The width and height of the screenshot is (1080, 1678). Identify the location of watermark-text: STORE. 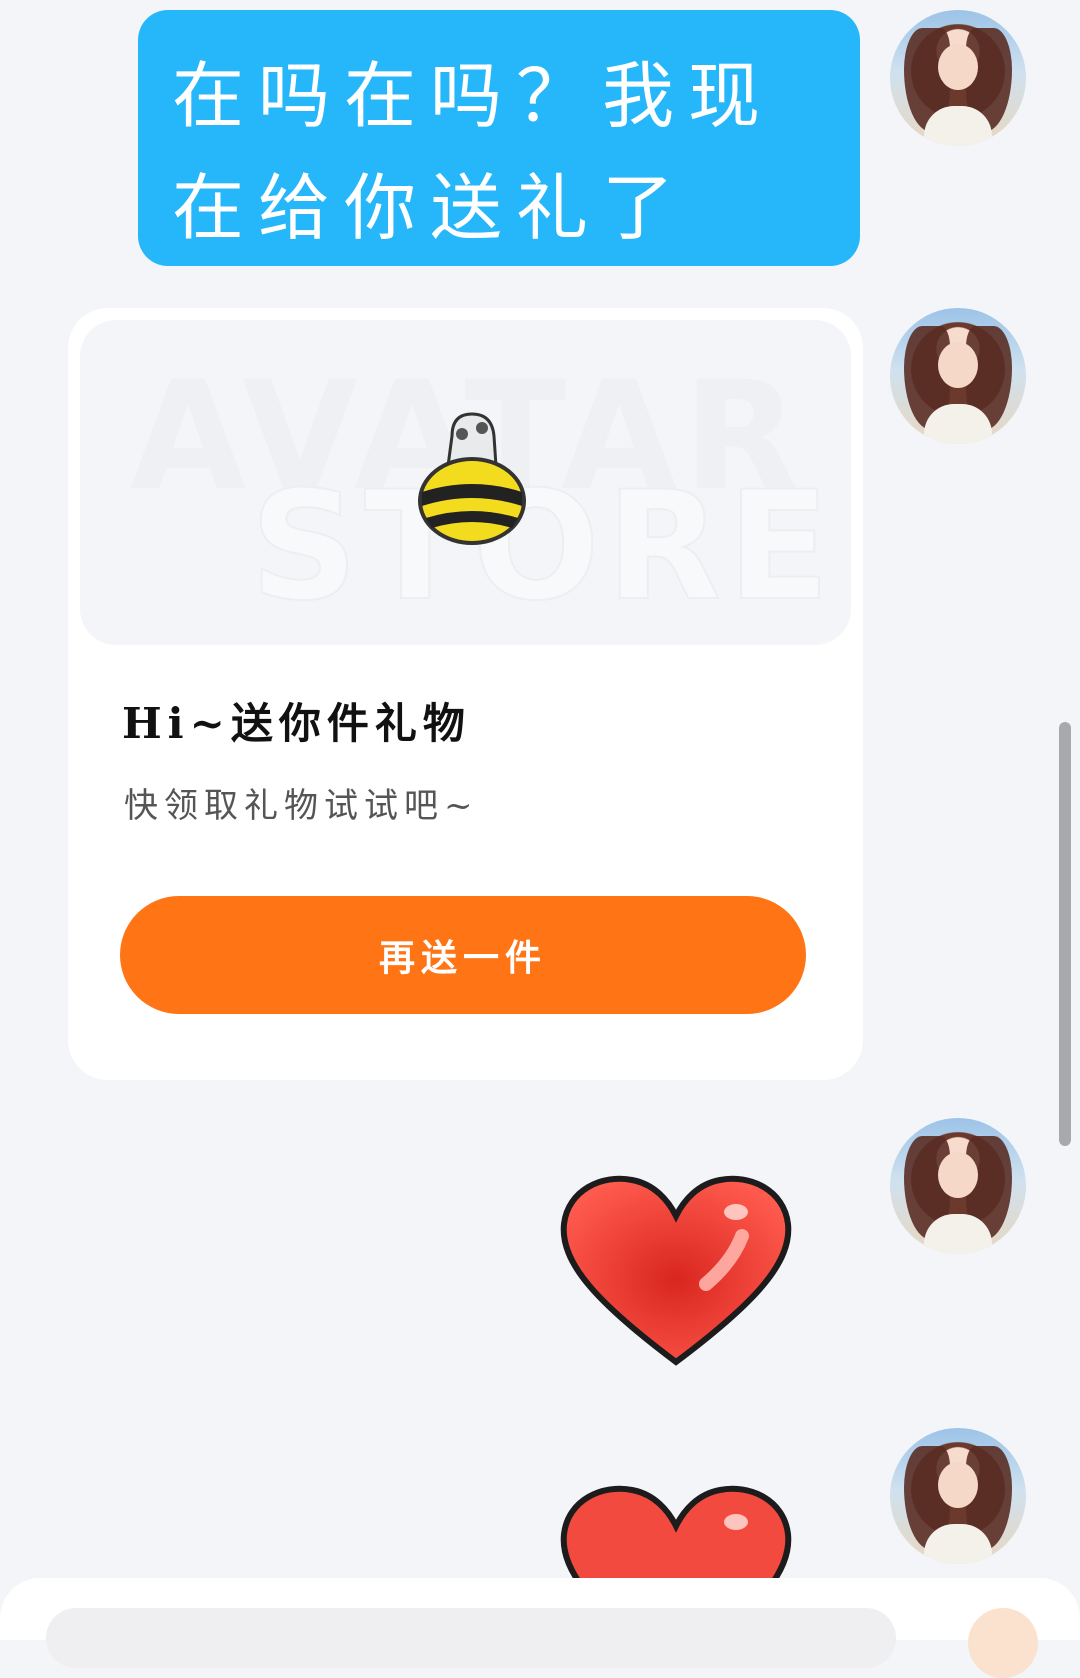
(542, 547).